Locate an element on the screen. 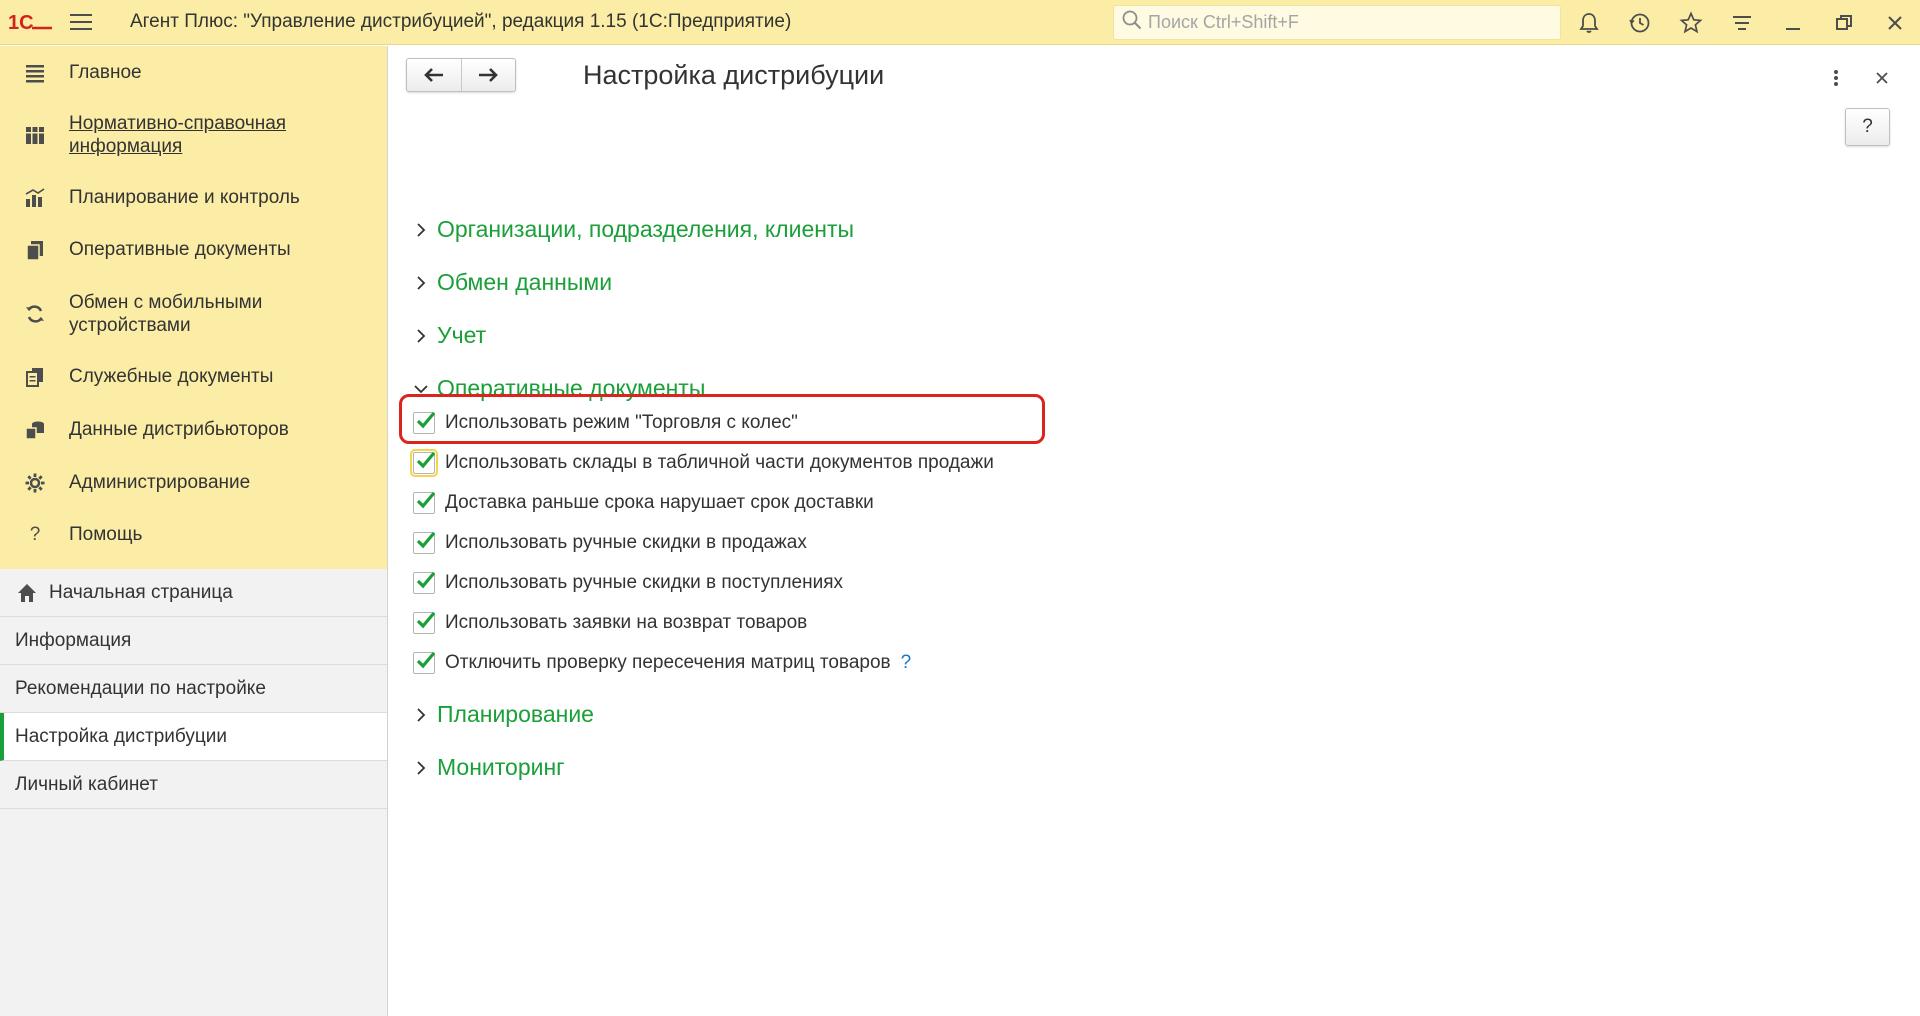  arrow-right-icon is located at coordinates (489, 75).